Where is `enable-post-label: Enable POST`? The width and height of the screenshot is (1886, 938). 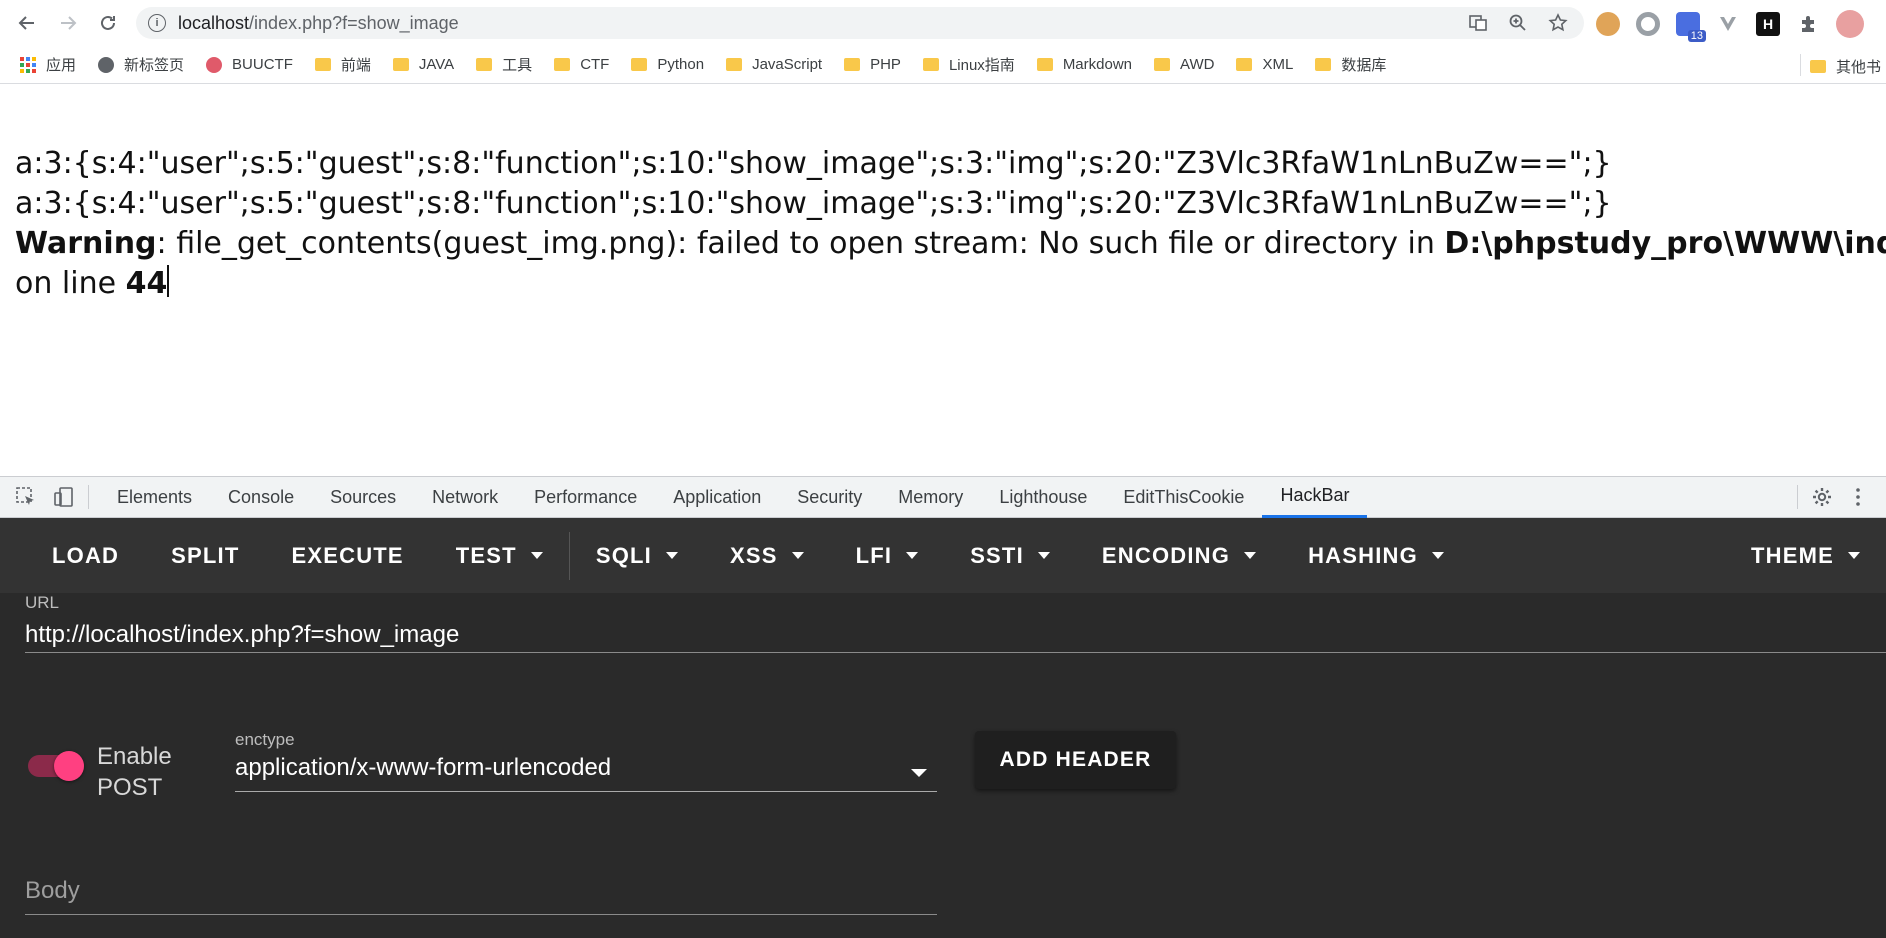 enable-post-label: Enable POST is located at coordinates (134, 772).